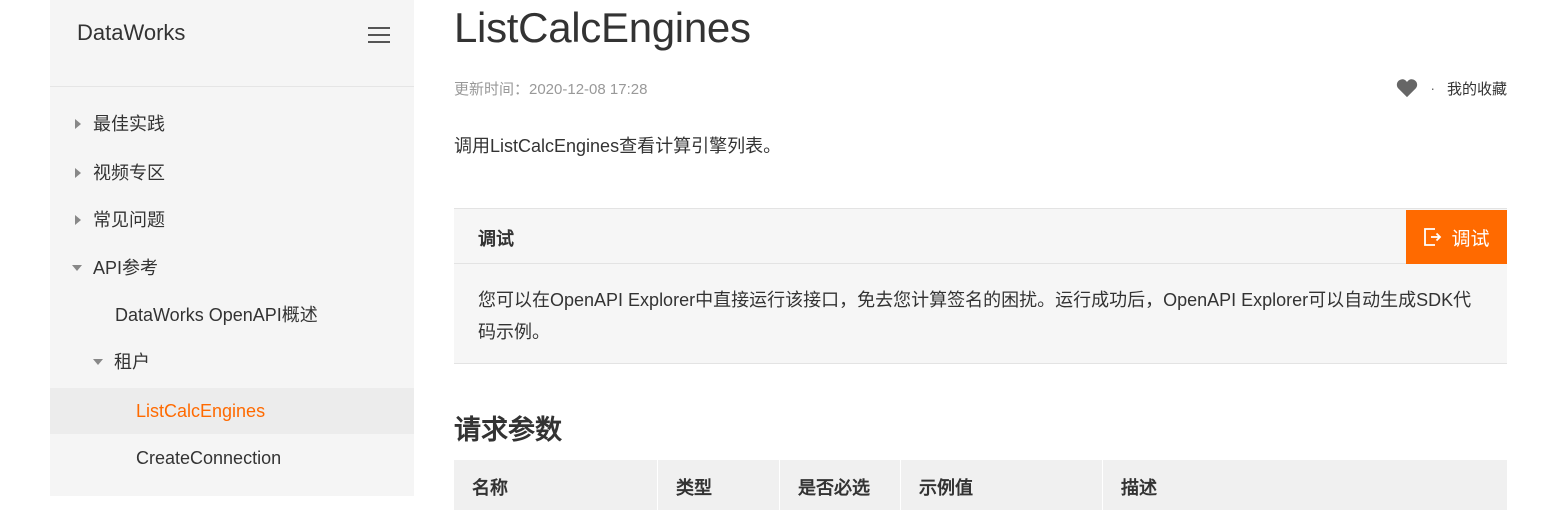 This screenshot has width=1545, height=516. What do you see at coordinates (126, 268) in the screenshot?
I see `sidebar-item-label: API参考` at bounding box center [126, 268].